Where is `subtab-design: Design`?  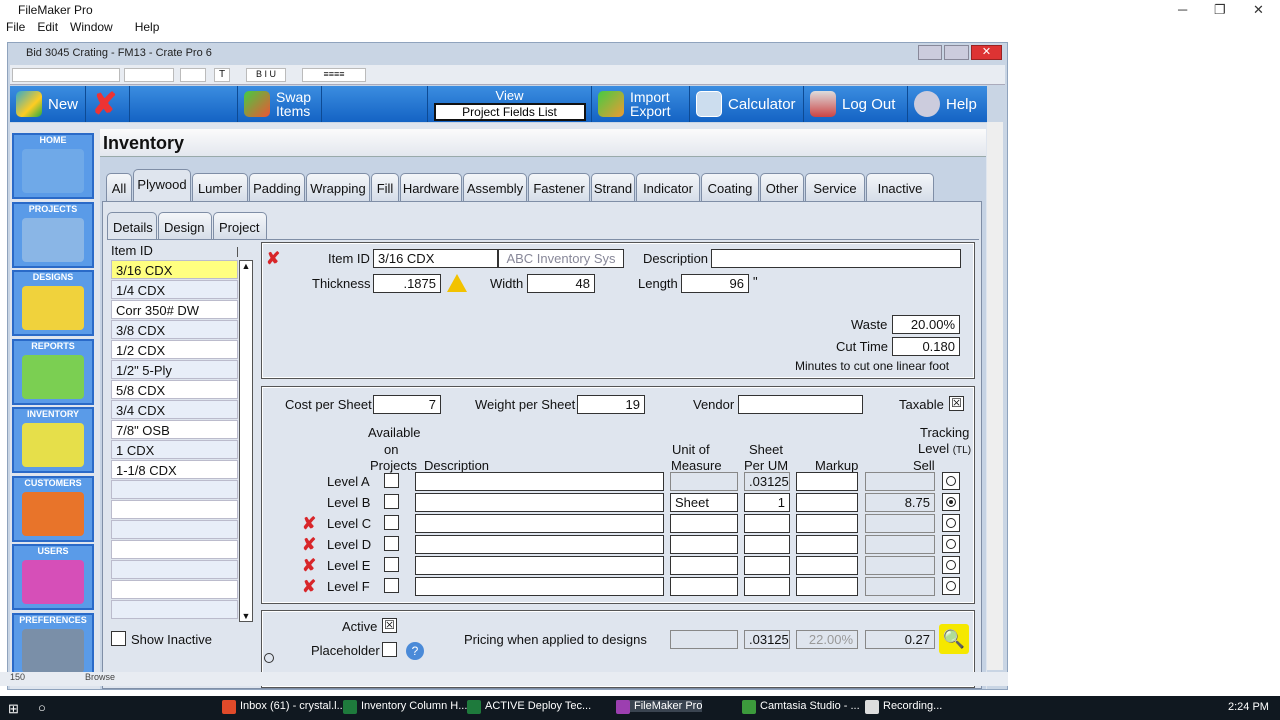 subtab-design: Design is located at coordinates (185, 226).